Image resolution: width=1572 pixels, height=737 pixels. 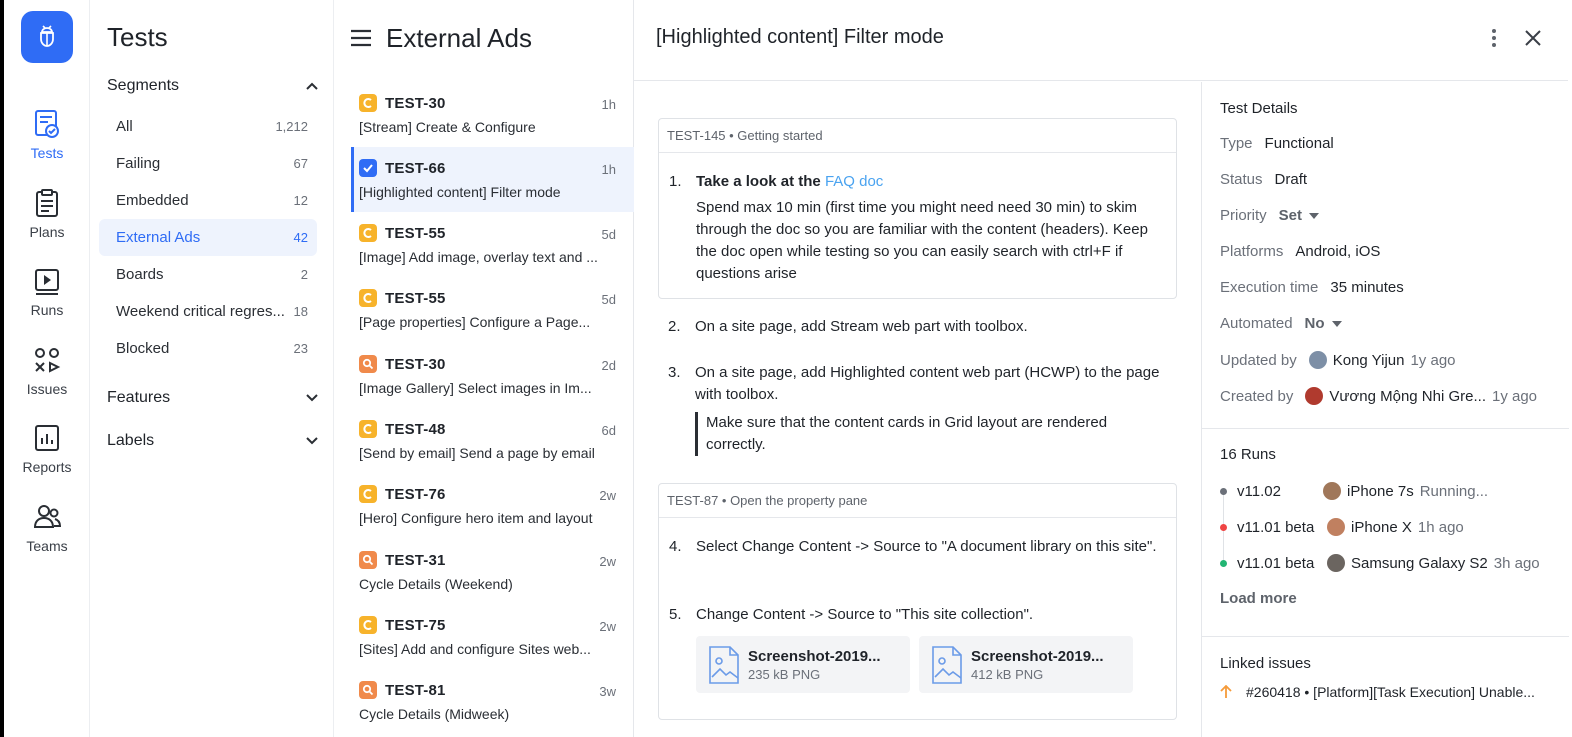 What do you see at coordinates (492, 114) in the screenshot?
I see `test-row: TEST-30 1h [Stream] Create & Configure` at bounding box center [492, 114].